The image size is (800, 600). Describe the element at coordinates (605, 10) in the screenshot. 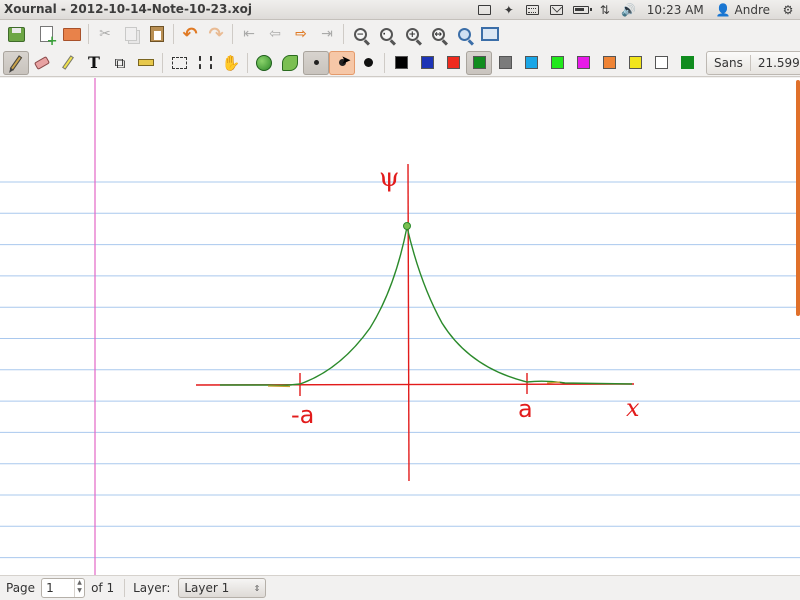

I see `network-icon: ⇅` at that location.